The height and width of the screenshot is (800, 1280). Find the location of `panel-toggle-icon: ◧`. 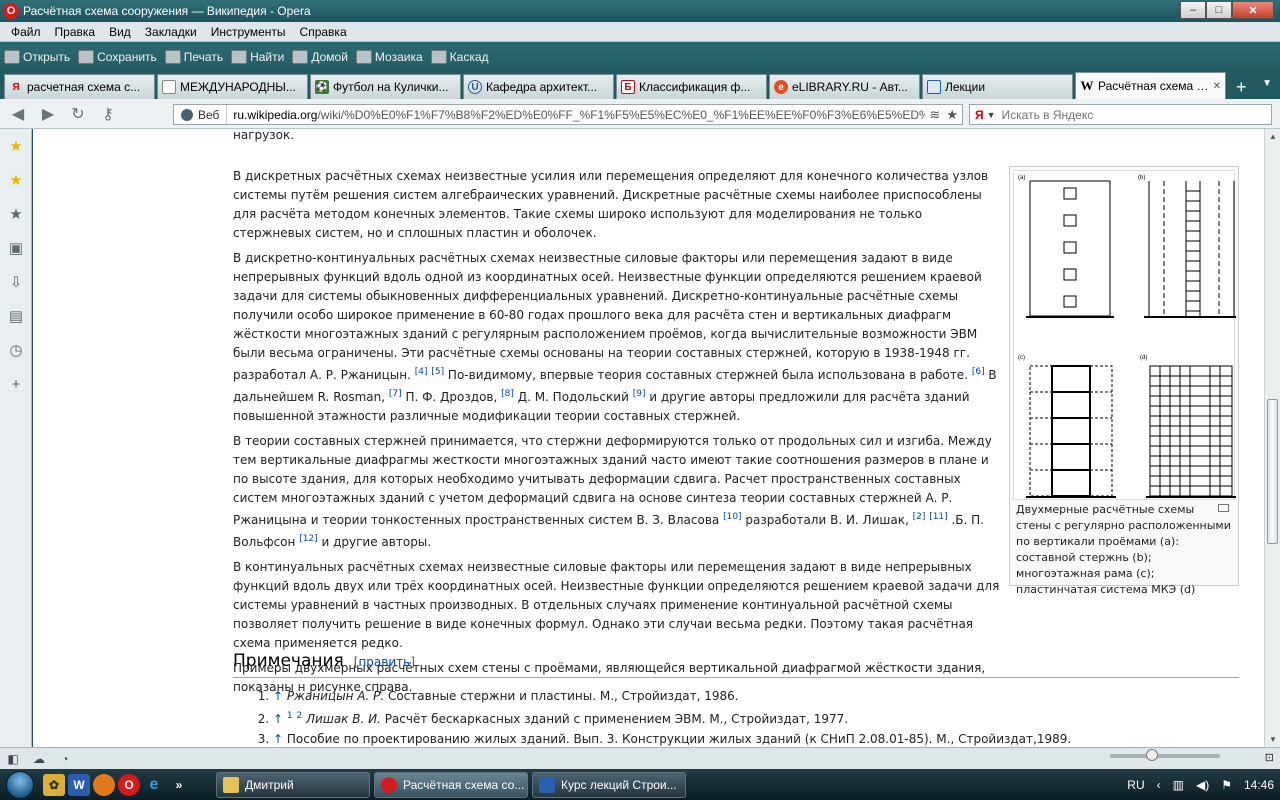

panel-toggle-icon: ◧ is located at coordinates (13, 759).